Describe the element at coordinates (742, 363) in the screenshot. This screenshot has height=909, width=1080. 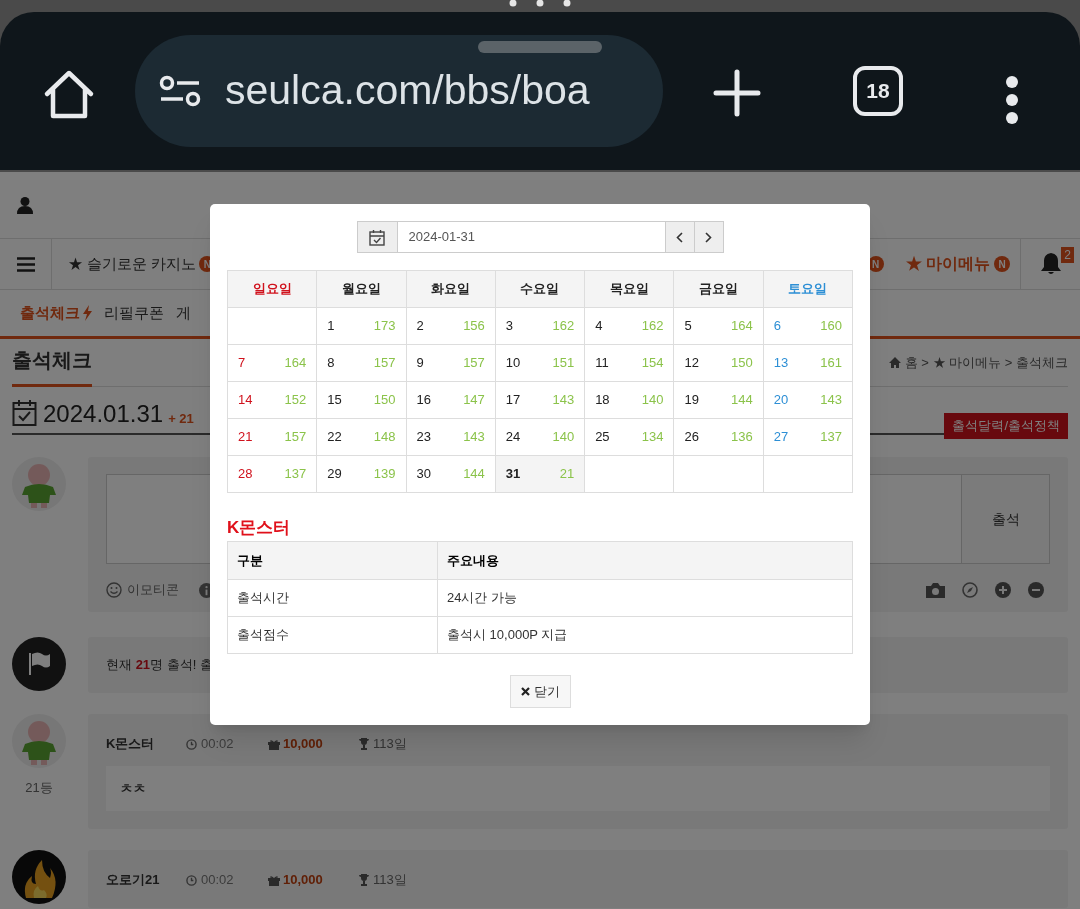
I see `attendance-number: 150` at that location.